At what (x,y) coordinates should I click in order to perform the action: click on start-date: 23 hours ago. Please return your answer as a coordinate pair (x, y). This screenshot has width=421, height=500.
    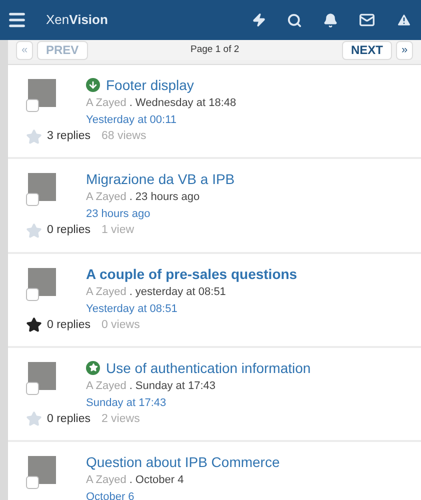
    Looking at the image, I should click on (167, 197).